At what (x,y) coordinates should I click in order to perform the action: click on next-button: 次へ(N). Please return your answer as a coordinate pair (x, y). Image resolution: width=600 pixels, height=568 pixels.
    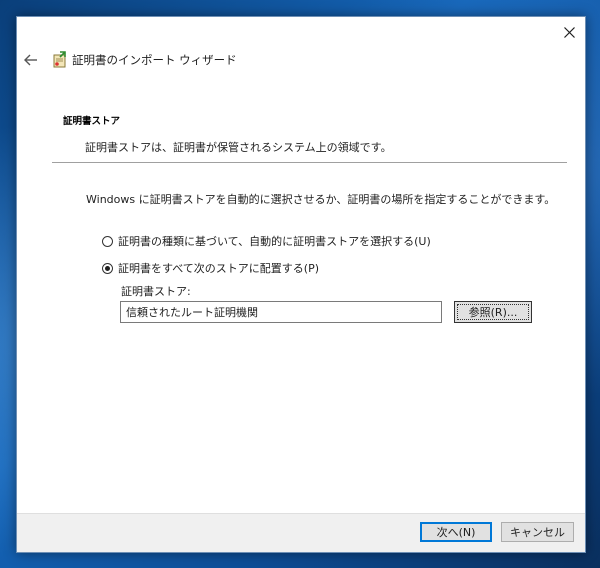
    Looking at the image, I should click on (456, 532).